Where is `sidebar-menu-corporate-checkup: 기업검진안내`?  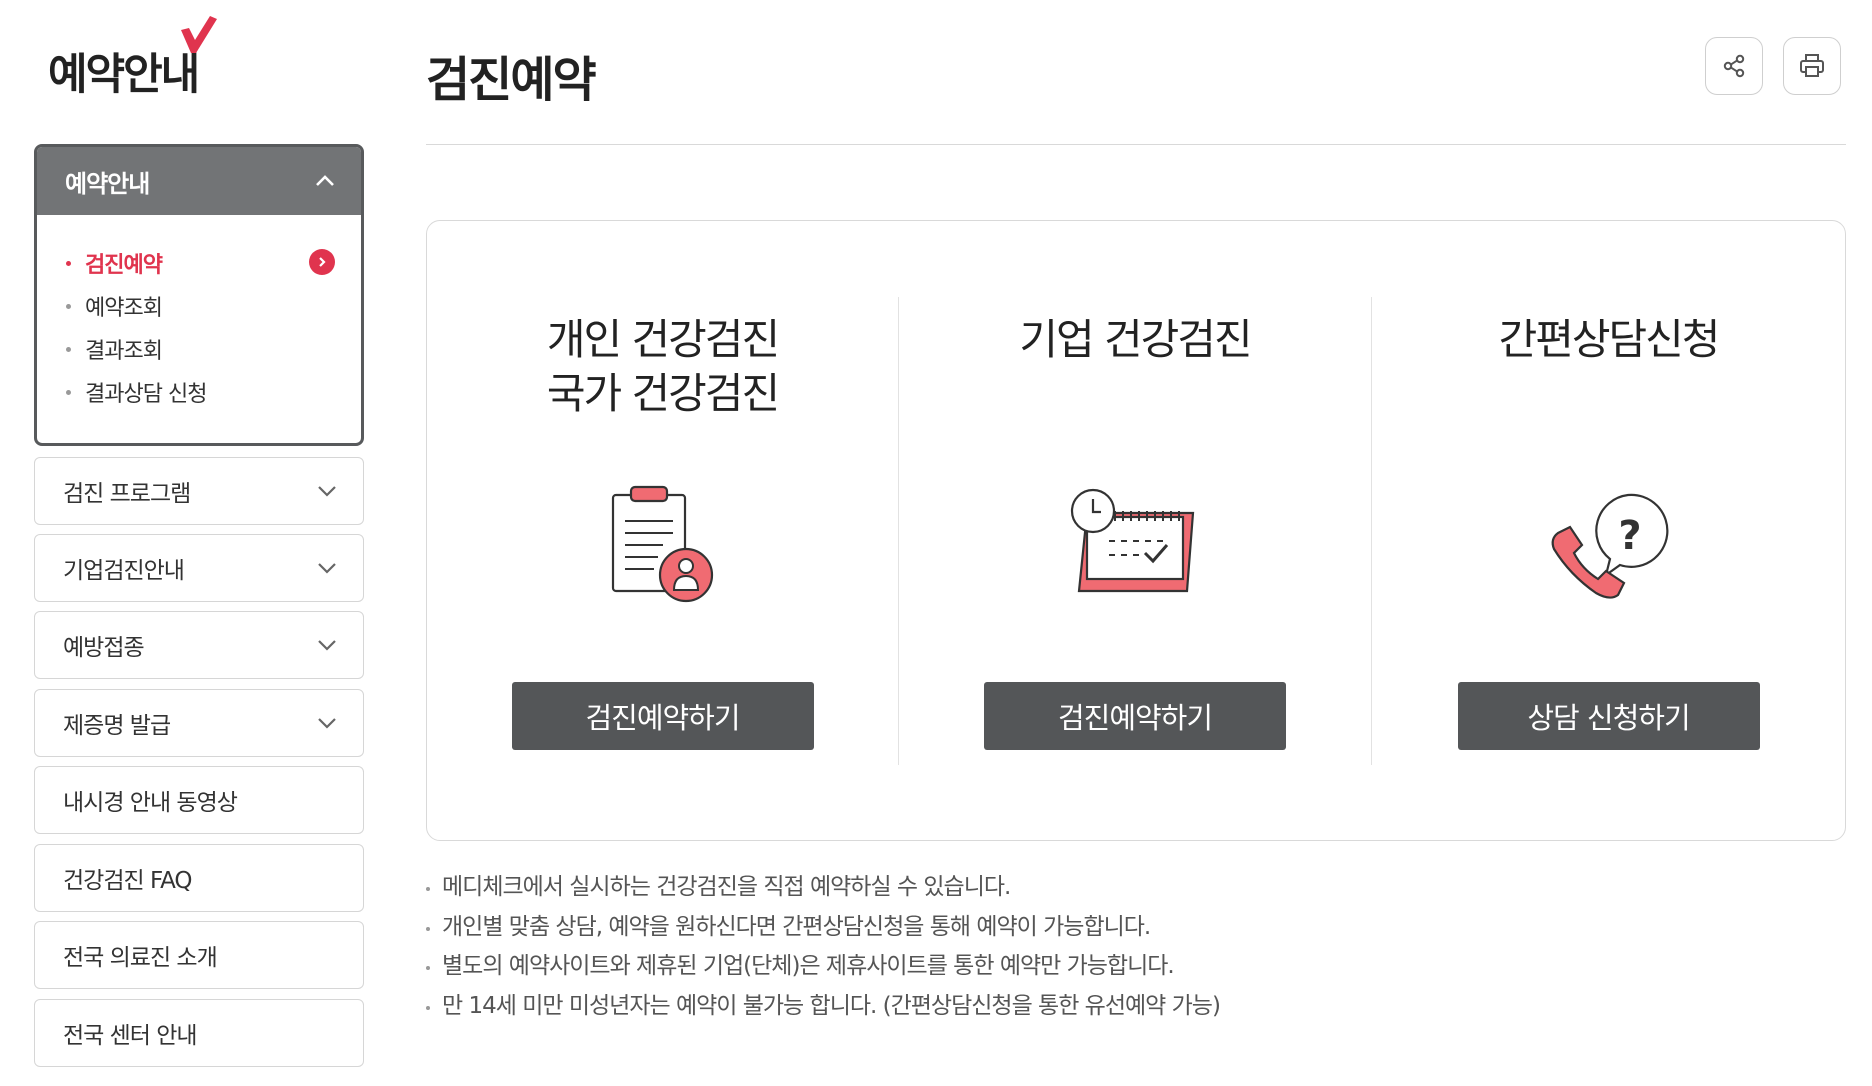
sidebar-menu-corporate-checkup: 기업검진안내 is located at coordinates (199, 568).